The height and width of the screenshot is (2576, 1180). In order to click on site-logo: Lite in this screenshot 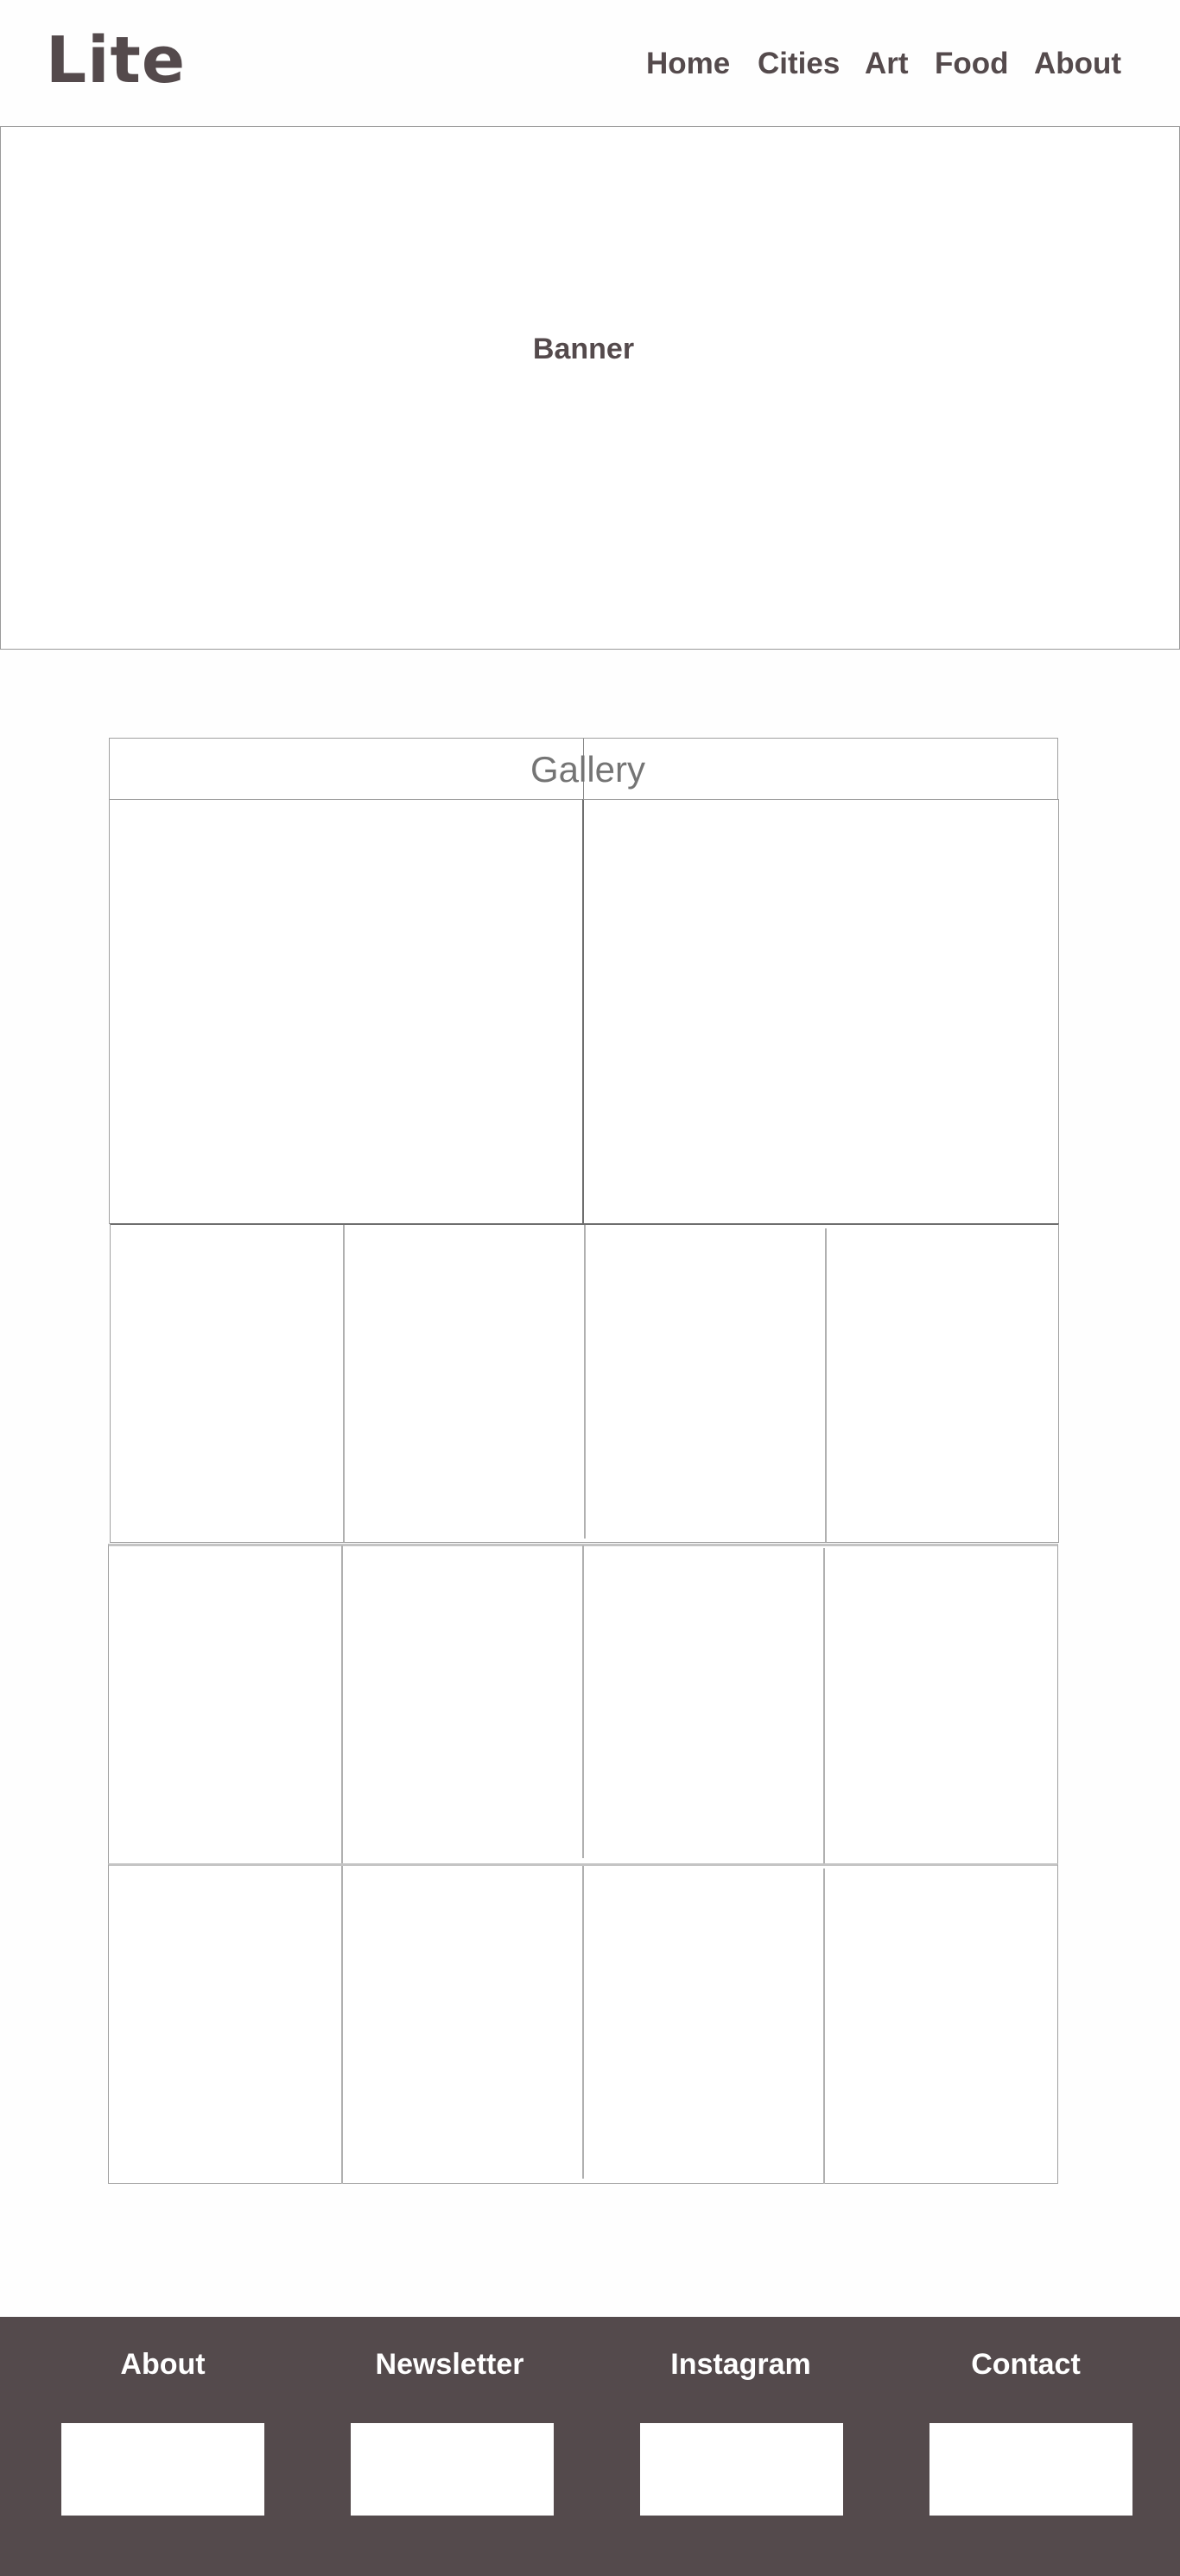, I will do `click(116, 60)`.